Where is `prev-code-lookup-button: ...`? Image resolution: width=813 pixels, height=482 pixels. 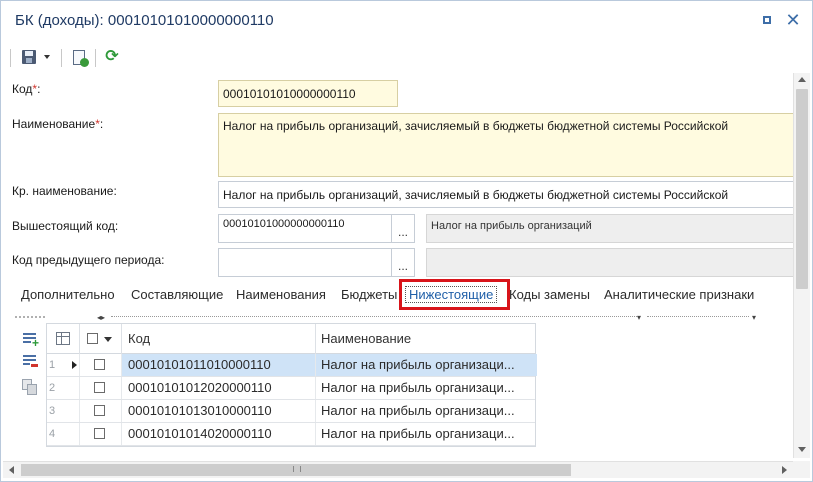
prev-code-lookup-button: ... is located at coordinates (403, 262).